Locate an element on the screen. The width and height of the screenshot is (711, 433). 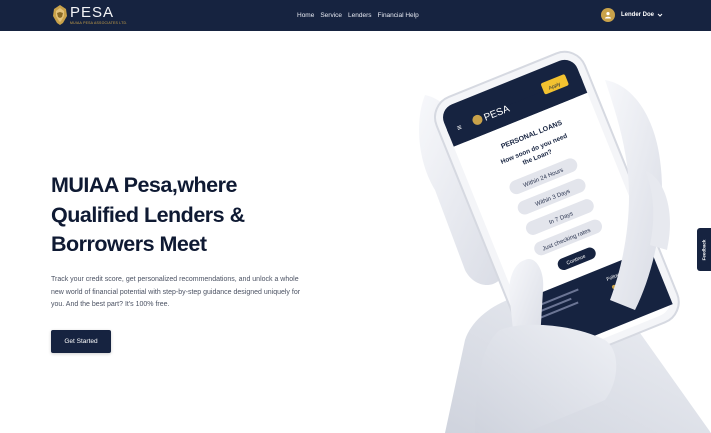
feedback-label: Feedback is located at coordinates (704, 249).